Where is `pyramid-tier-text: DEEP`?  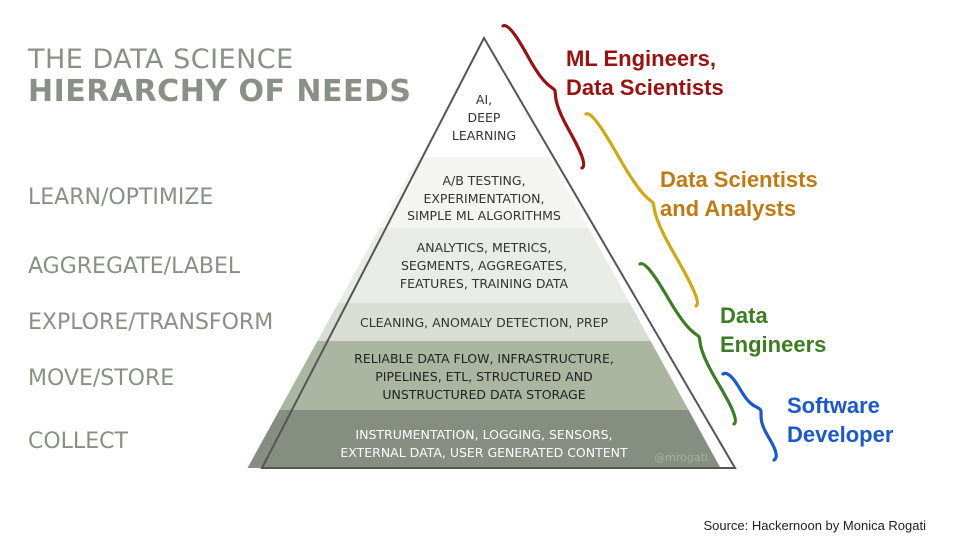 pyramid-tier-text: DEEP is located at coordinates (484, 117).